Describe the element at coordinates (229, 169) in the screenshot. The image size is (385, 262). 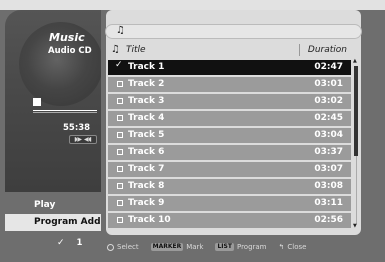
I see `track-row: Track 7 03:07` at that location.